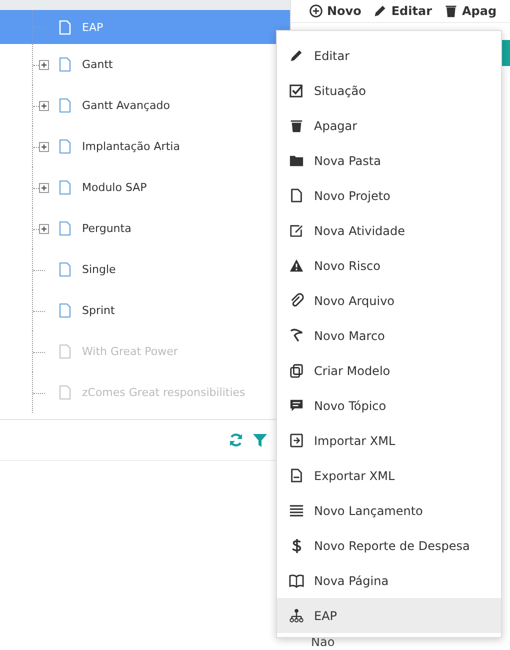  I want to click on edit-icon, so click(296, 230).